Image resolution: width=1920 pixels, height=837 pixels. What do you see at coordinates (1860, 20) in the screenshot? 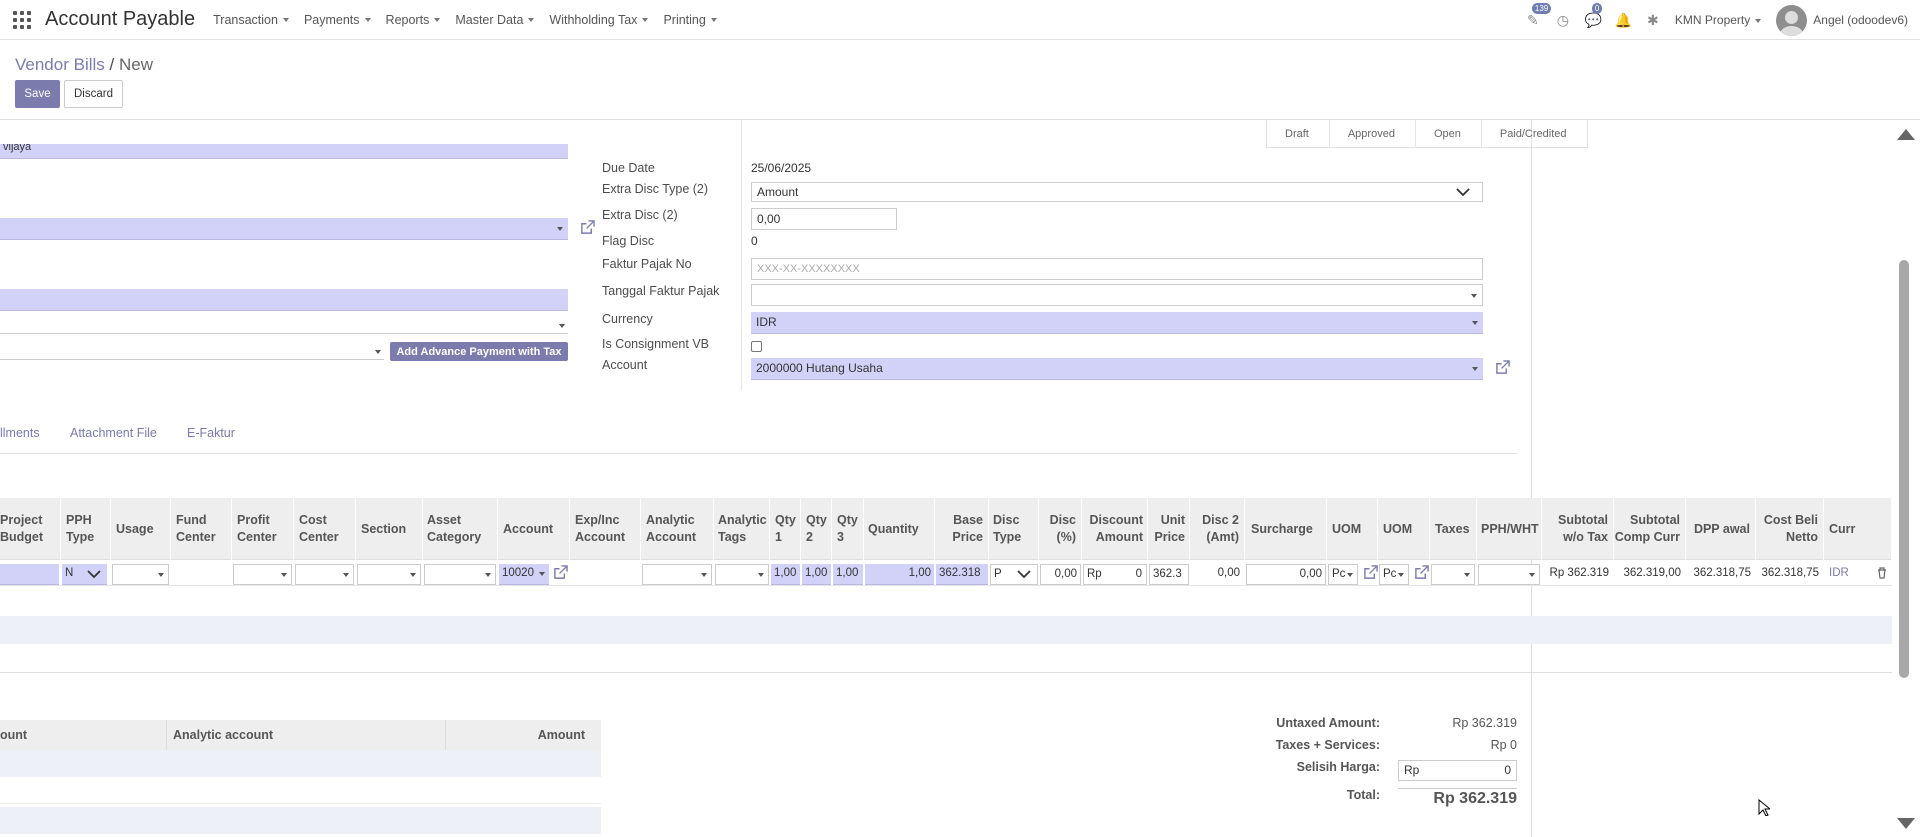
I see `user-menu: Angel (odoodev6)` at bounding box center [1860, 20].